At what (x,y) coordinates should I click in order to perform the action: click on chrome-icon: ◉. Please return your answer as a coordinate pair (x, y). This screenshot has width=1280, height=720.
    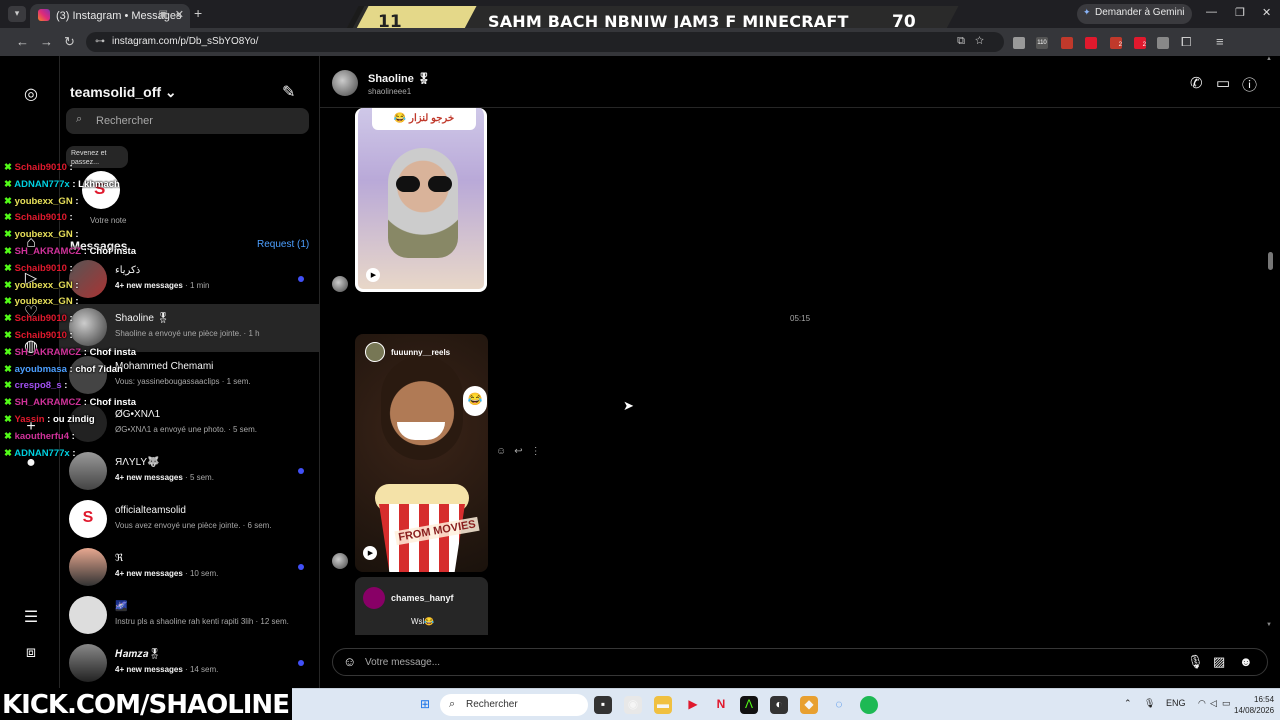
    Looking at the image, I should click on (633, 705).